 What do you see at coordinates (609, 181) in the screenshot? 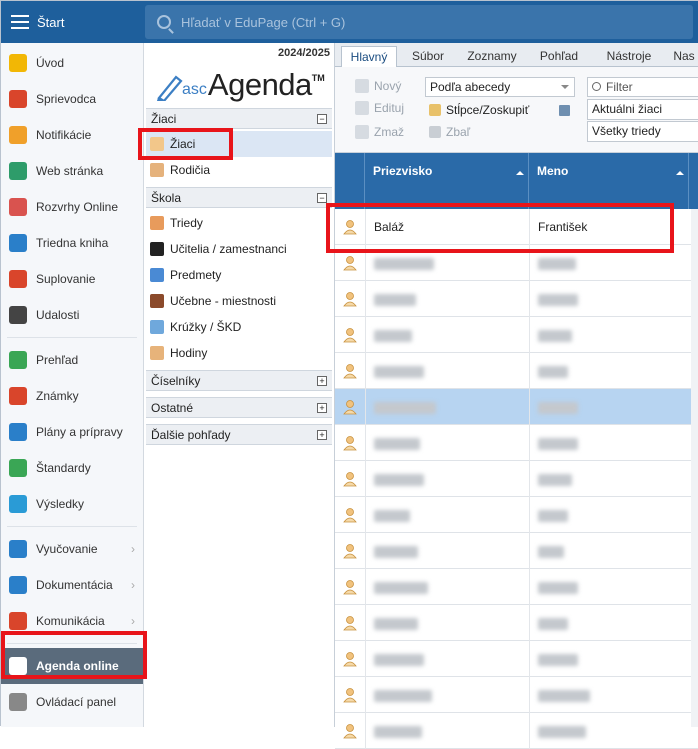
I see `header-name: Meno` at bounding box center [609, 181].